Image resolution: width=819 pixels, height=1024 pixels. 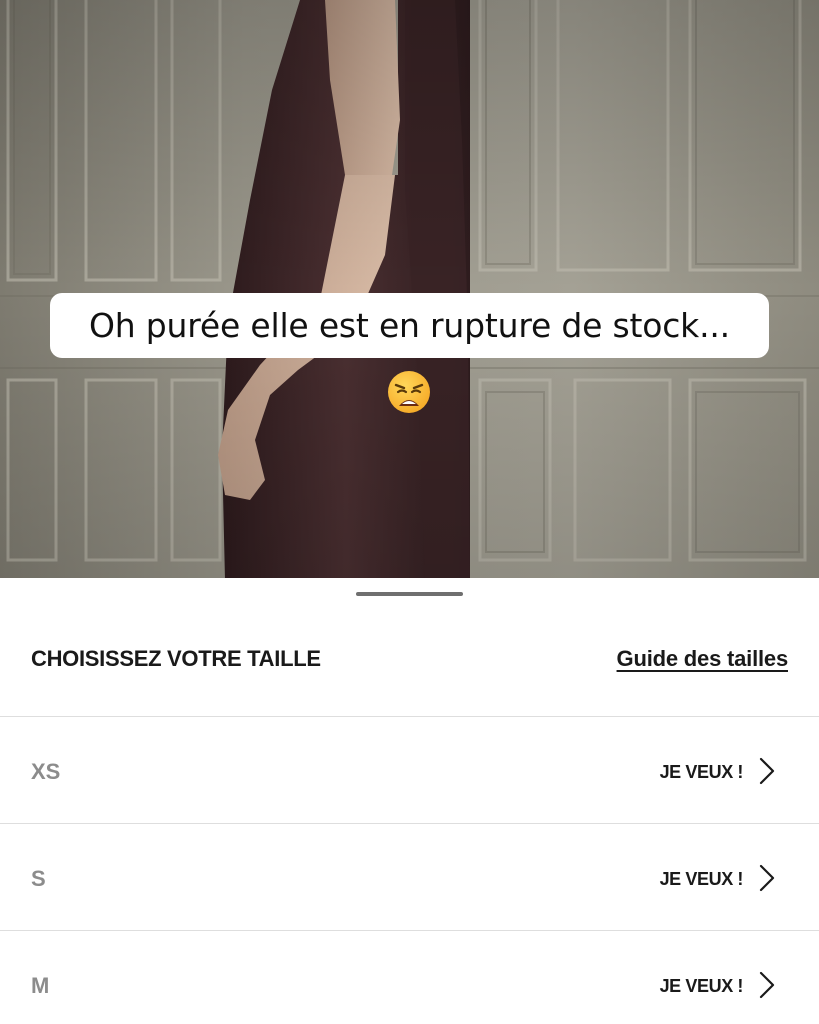 I want to click on sheet-title: CHOISISSEZ VOTRE TAILLE, so click(x=176, y=658).